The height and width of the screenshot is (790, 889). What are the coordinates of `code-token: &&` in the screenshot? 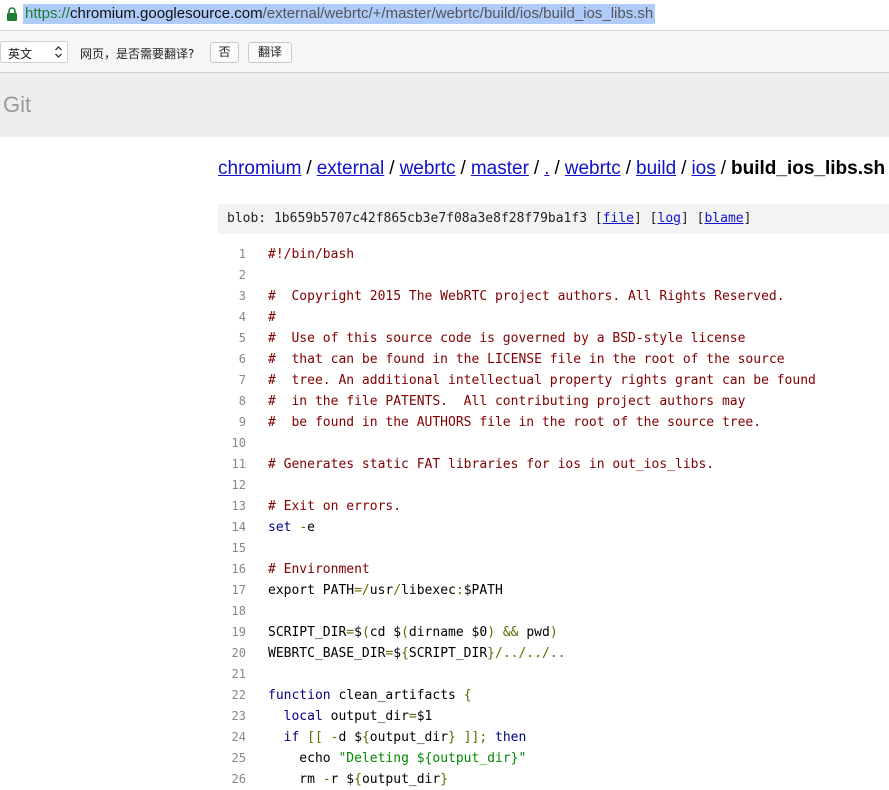 It's located at (510, 632).